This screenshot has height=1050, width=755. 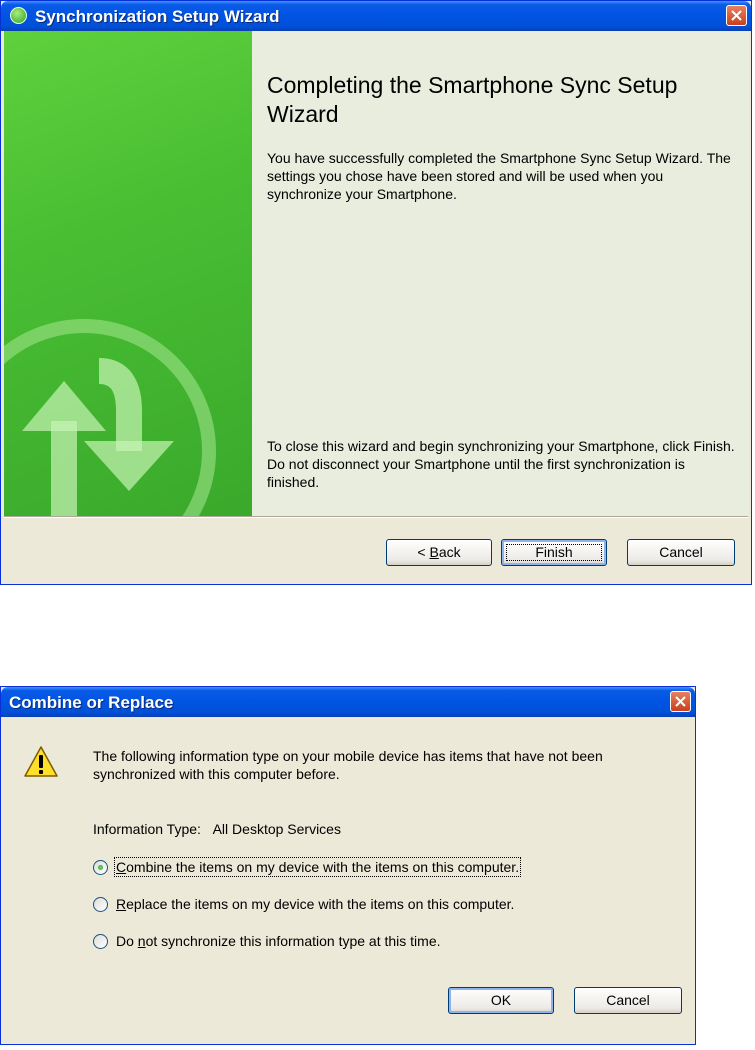 What do you see at coordinates (100, 867) in the screenshot?
I see `combine-radio` at bounding box center [100, 867].